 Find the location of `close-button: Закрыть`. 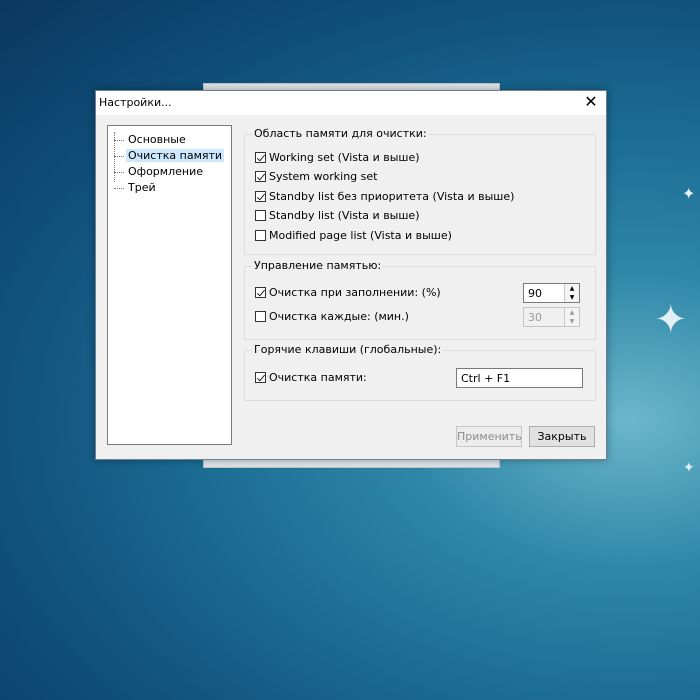

close-button: Закрыть is located at coordinates (562, 436).